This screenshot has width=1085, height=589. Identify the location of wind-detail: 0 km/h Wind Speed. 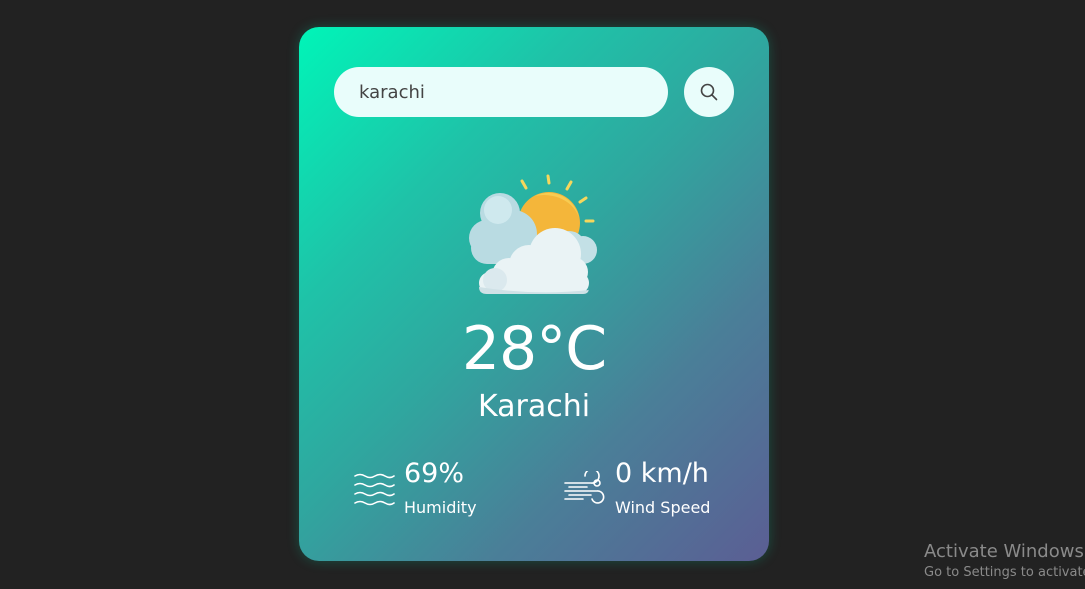
(653, 492).